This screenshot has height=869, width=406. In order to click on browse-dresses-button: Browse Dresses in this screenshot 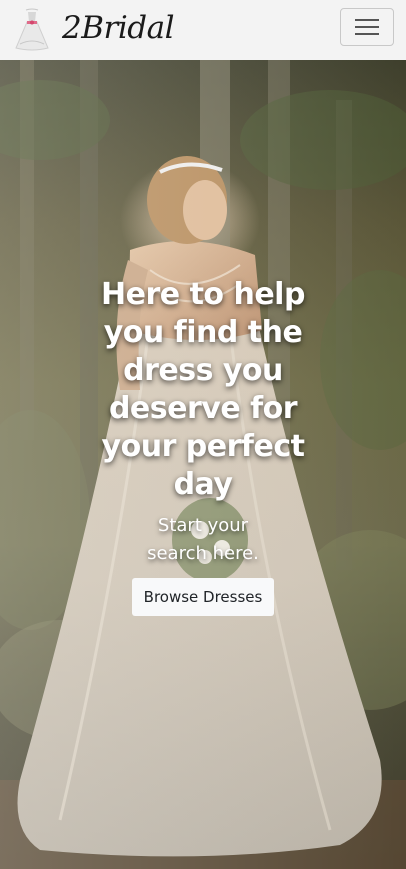, I will do `click(203, 597)`.